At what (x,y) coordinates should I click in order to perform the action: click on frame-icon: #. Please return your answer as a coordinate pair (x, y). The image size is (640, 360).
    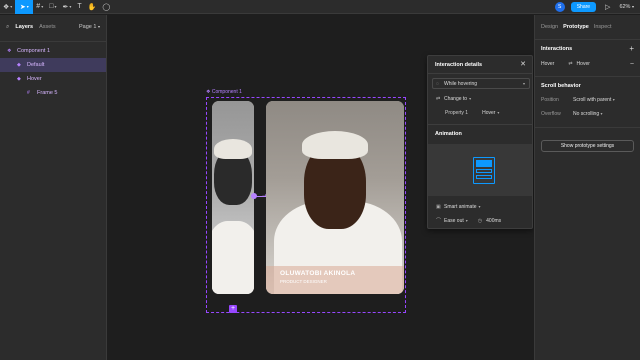
    Looking at the image, I should click on (38, 6).